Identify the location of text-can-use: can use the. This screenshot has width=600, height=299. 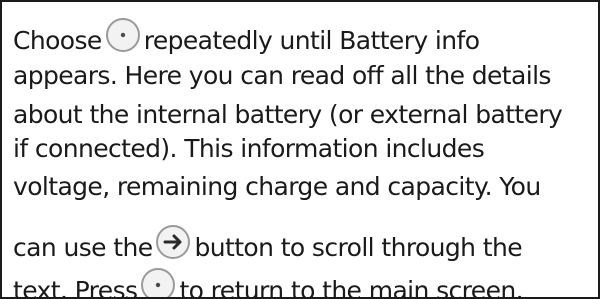
(83, 247).